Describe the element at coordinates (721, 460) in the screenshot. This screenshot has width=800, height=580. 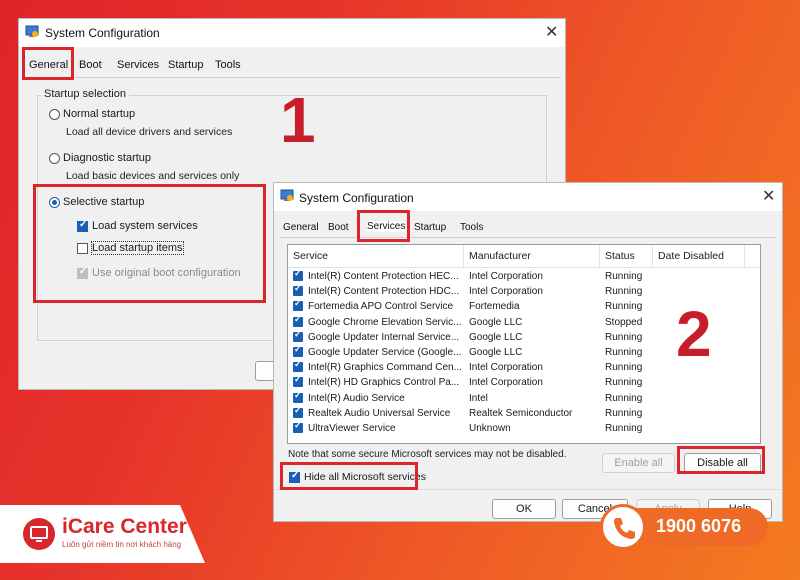
I see `disable-all-highlight` at that location.